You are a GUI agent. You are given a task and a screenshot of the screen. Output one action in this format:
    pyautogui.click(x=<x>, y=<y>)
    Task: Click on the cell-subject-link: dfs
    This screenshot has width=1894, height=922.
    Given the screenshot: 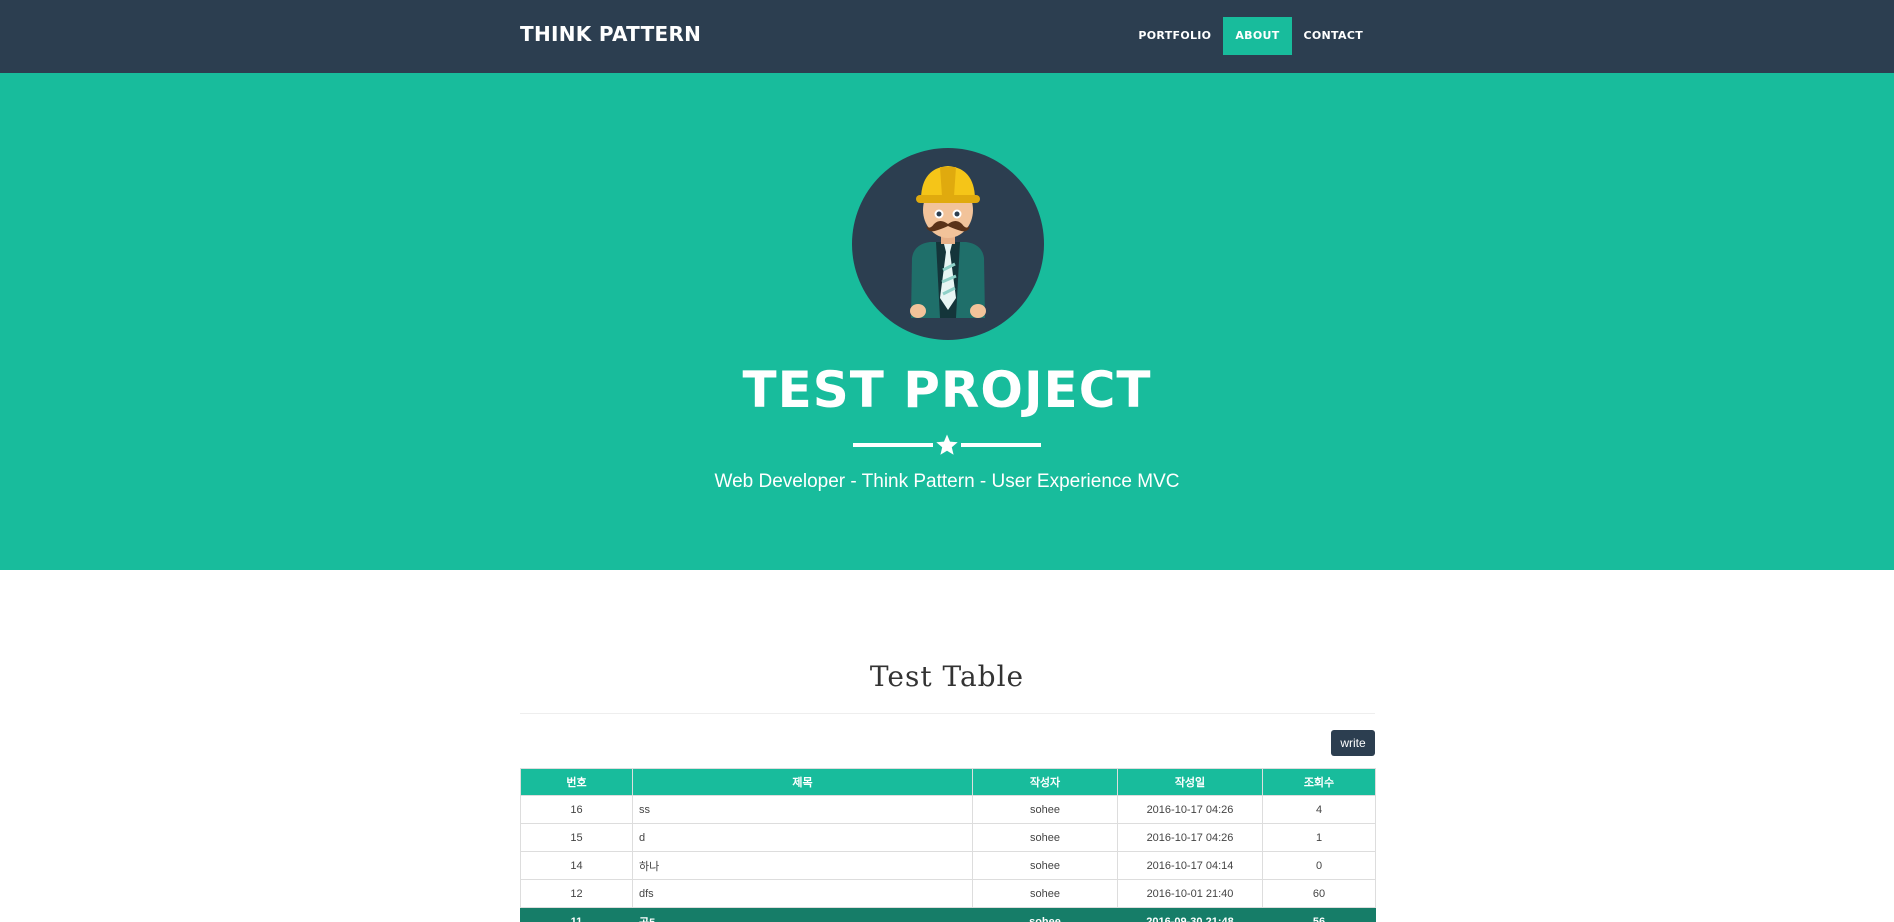 What is the action you would take?
    pyautogui.click(x=802, y=893)
    